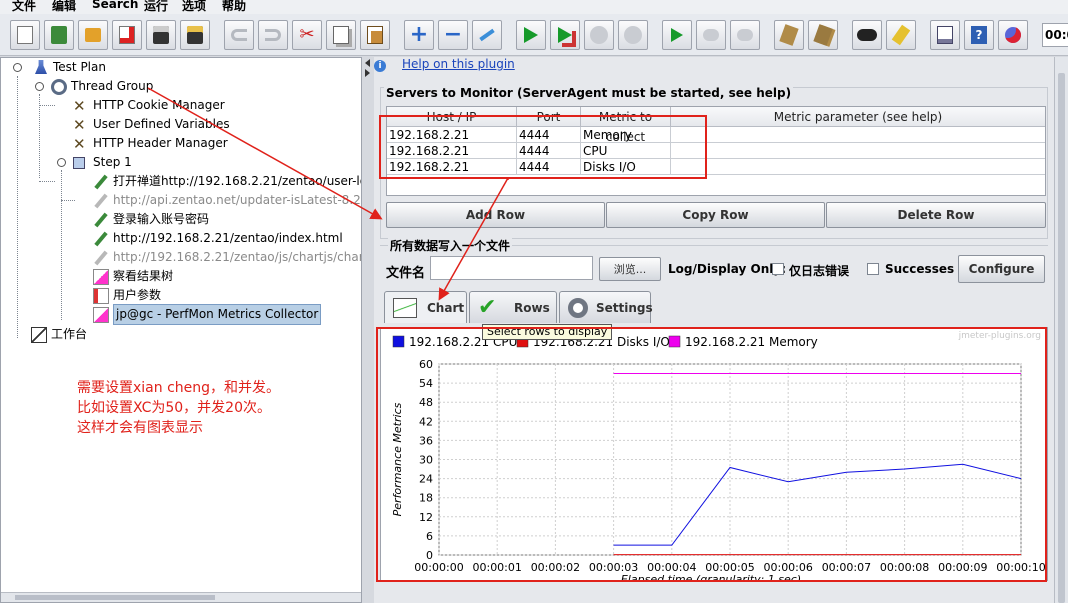 This screenshot has height=603, width=1068. Describe the element at coordinates (64, 7) in the screenshot. I see `menu-edit: 编辑` at that location.